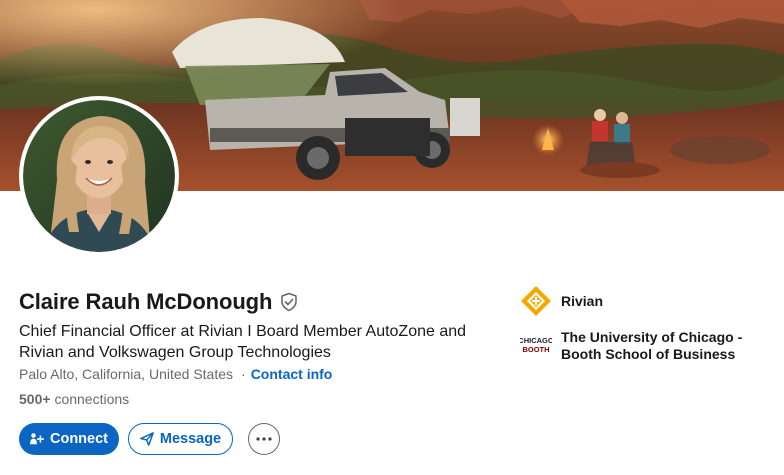  What do you see at coordinates (648, 354) in the screenshot?
I see `org-name-line-2: Booth School of Business` at bounding box center [648, 354].